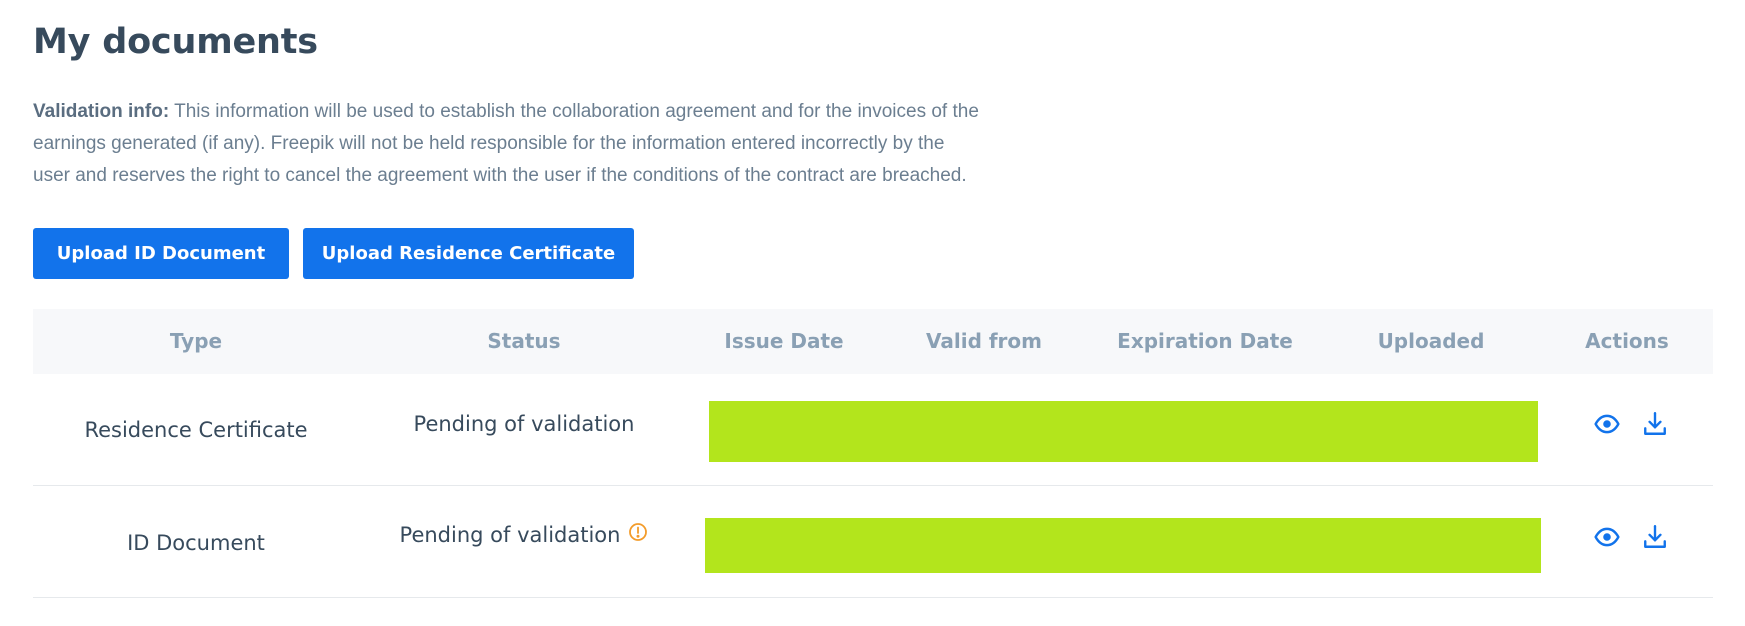 The width and height of the screenshot is (1745, 626). I want to click on row-type: ID Document, so click(196, 543).